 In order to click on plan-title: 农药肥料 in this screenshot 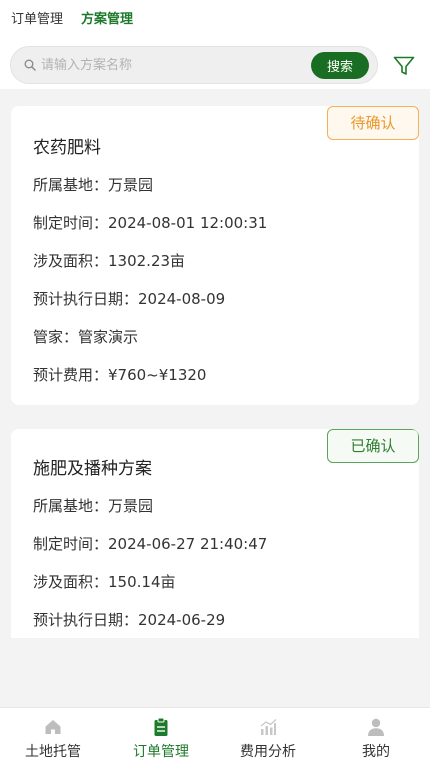, I will do `click(67, 148)`.